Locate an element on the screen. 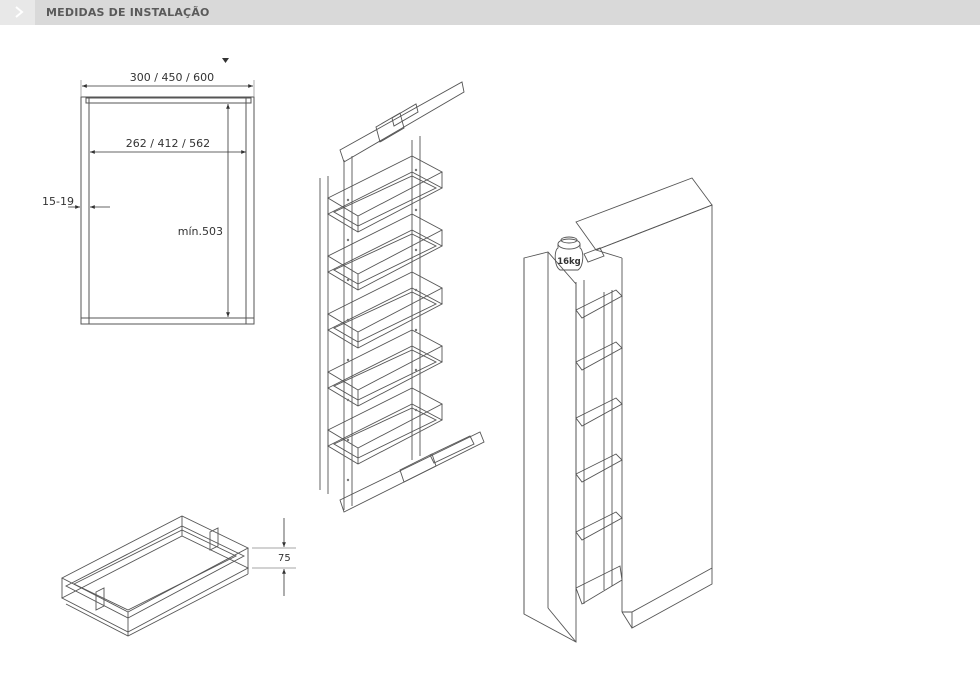  dim-outer-width: 300 / 450 / 600 is located at coordinates (172, 77).